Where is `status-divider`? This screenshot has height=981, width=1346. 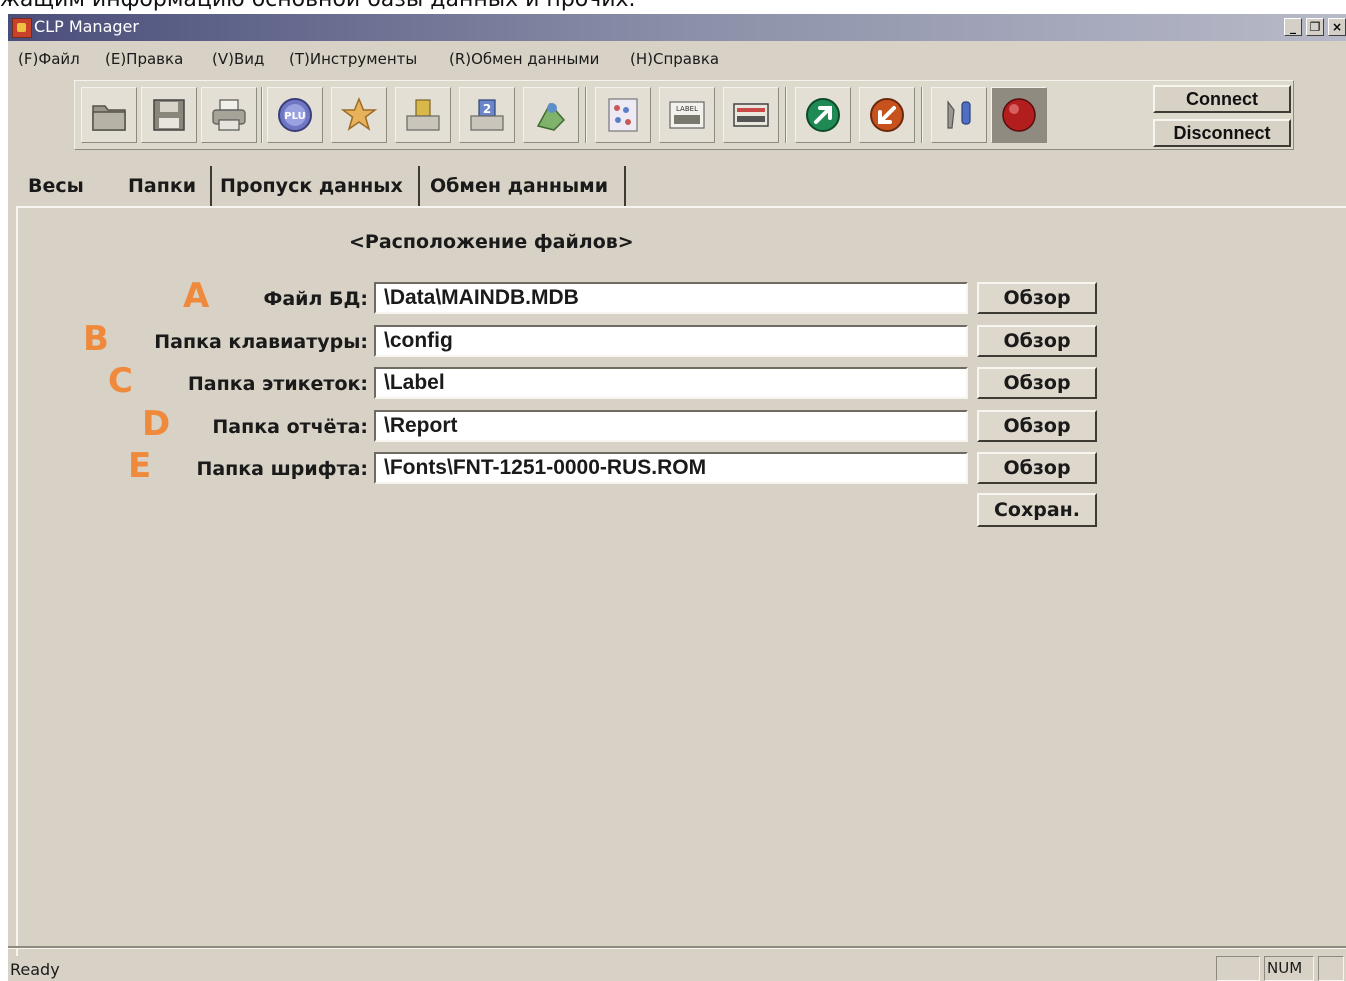
status-divider is located at coordinates (677, 948).